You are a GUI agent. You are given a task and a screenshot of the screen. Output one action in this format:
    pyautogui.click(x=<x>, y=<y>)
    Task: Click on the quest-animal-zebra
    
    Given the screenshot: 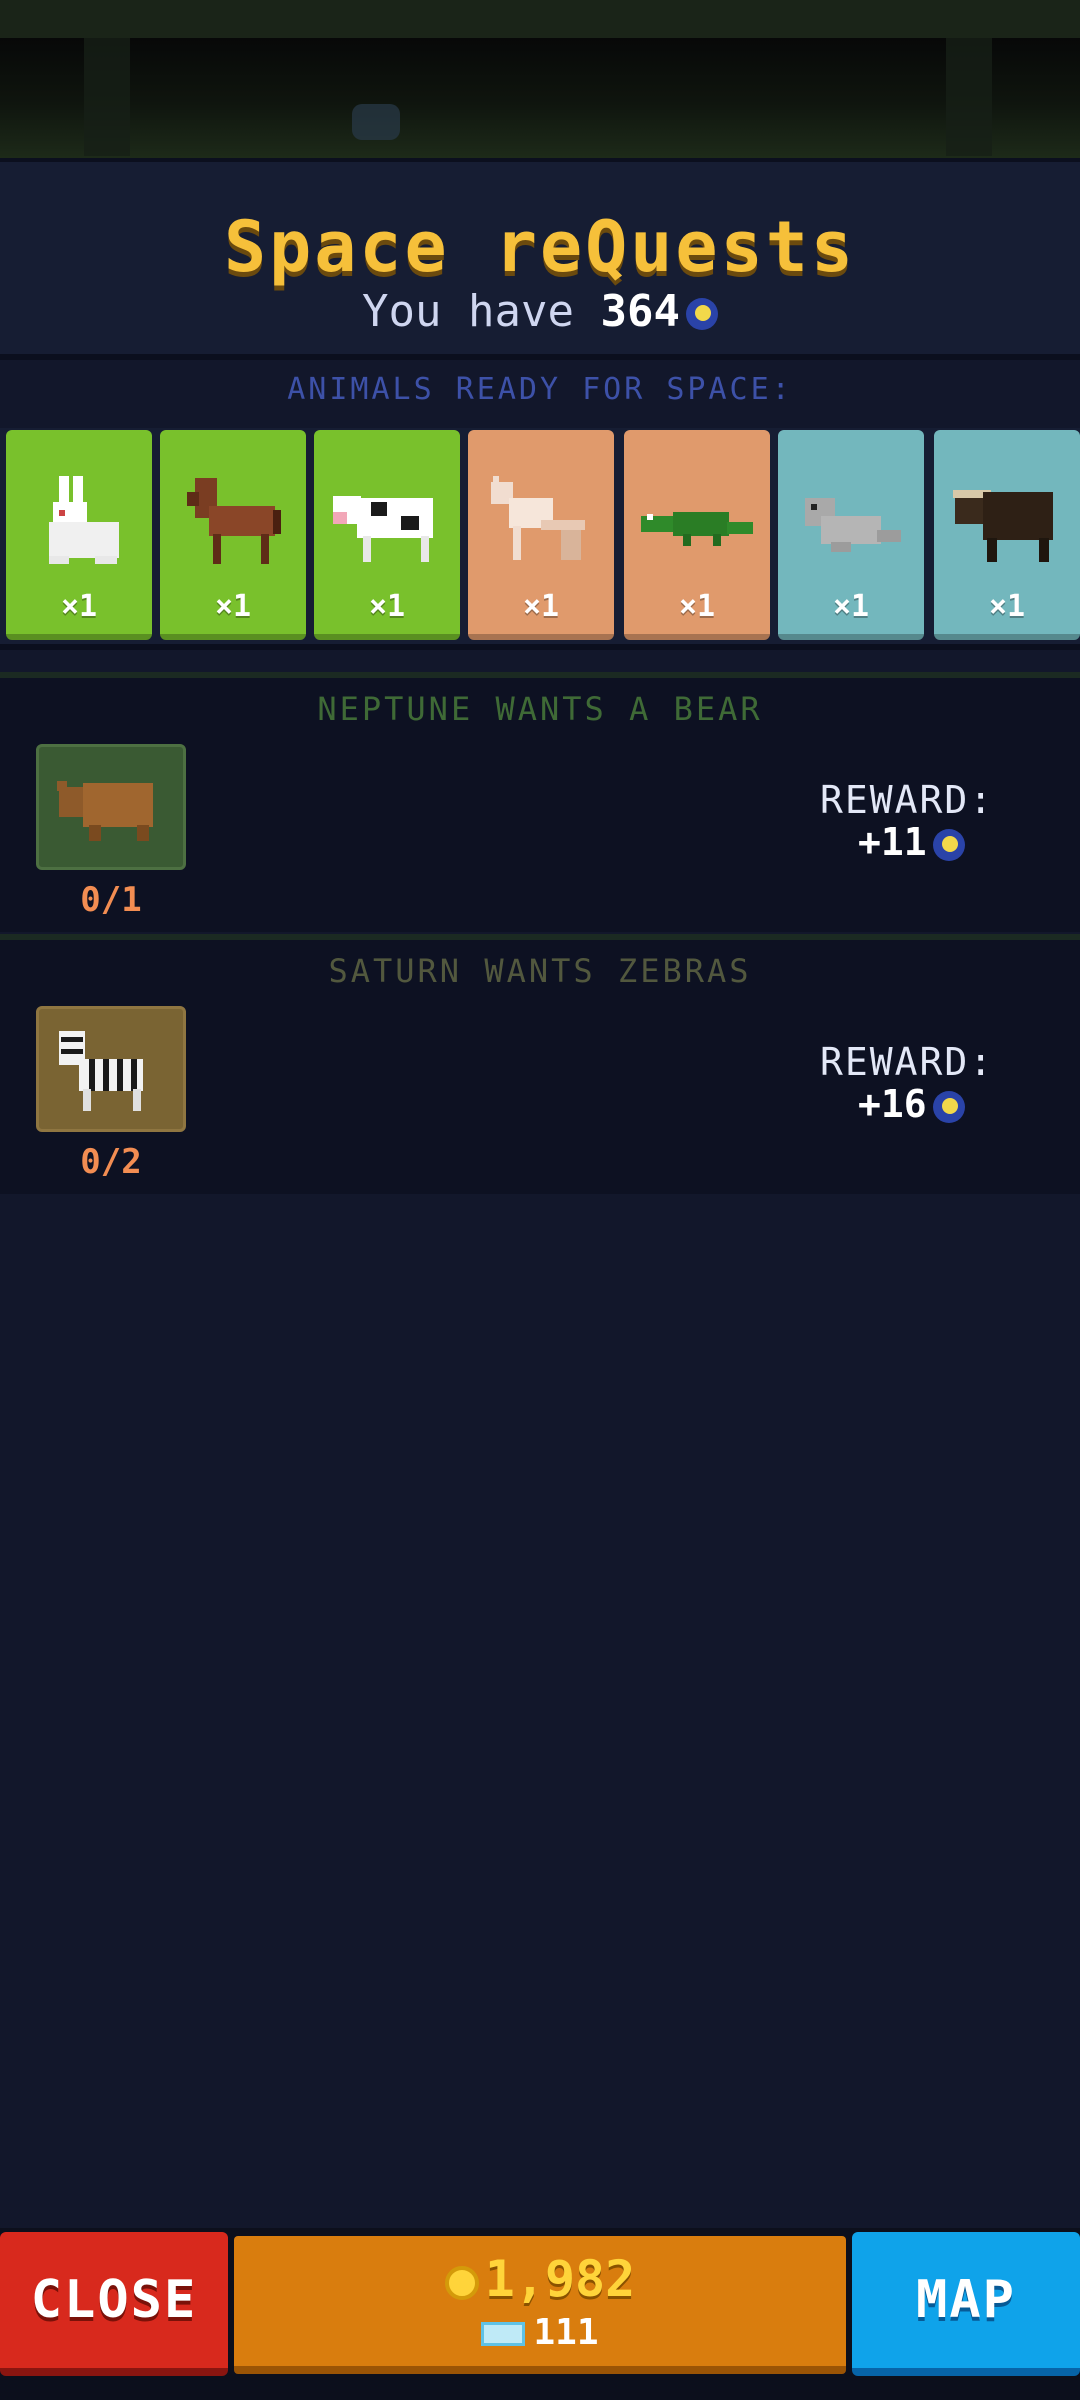 What is the action you would take?
    pyautogui.click(x=111, y=1069)
    